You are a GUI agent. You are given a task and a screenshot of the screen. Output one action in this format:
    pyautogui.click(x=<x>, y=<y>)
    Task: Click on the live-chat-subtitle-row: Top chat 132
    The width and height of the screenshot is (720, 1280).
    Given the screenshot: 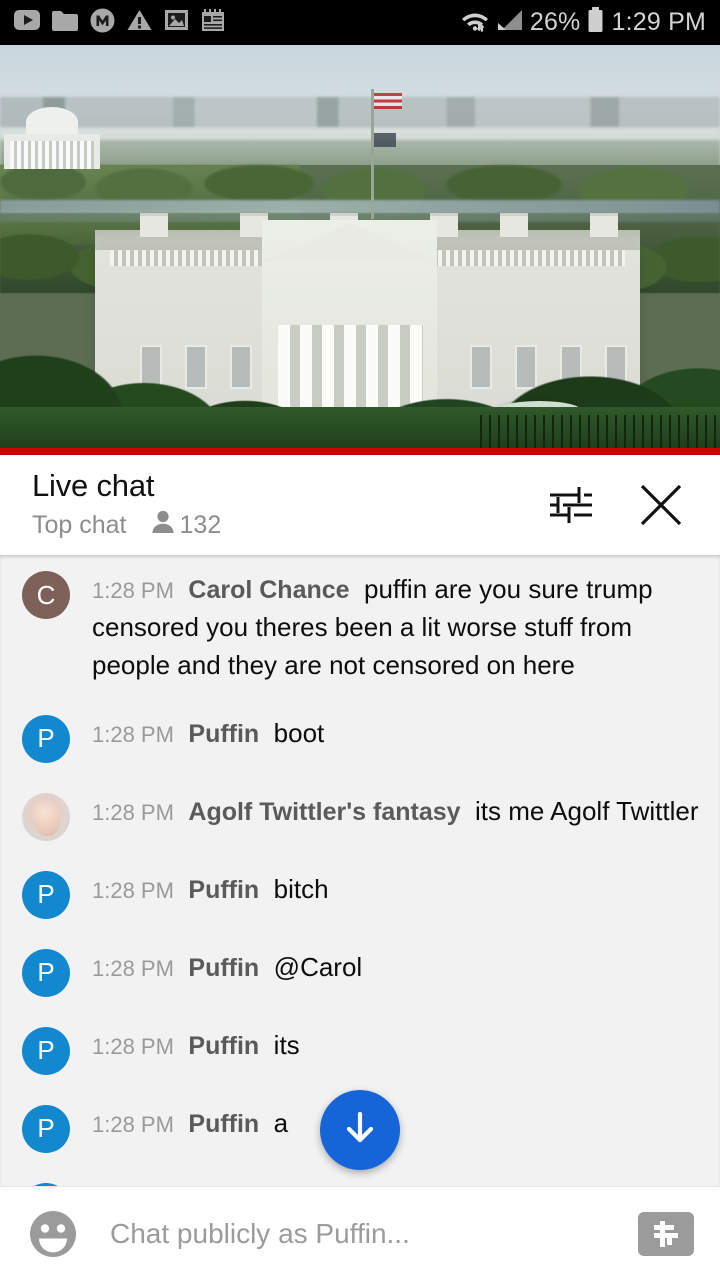 What is the action you would take?
    pyautogui.click(x=290, y=525)
    